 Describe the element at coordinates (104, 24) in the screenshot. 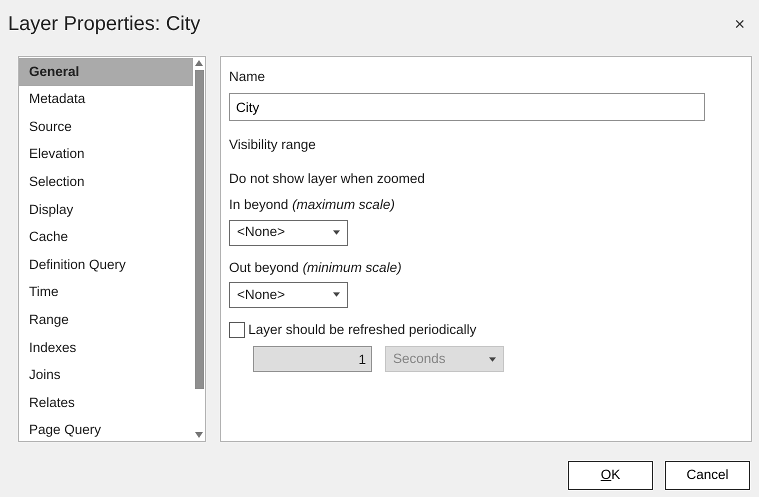

I see `window-title: Layer Properties: City` at that location.